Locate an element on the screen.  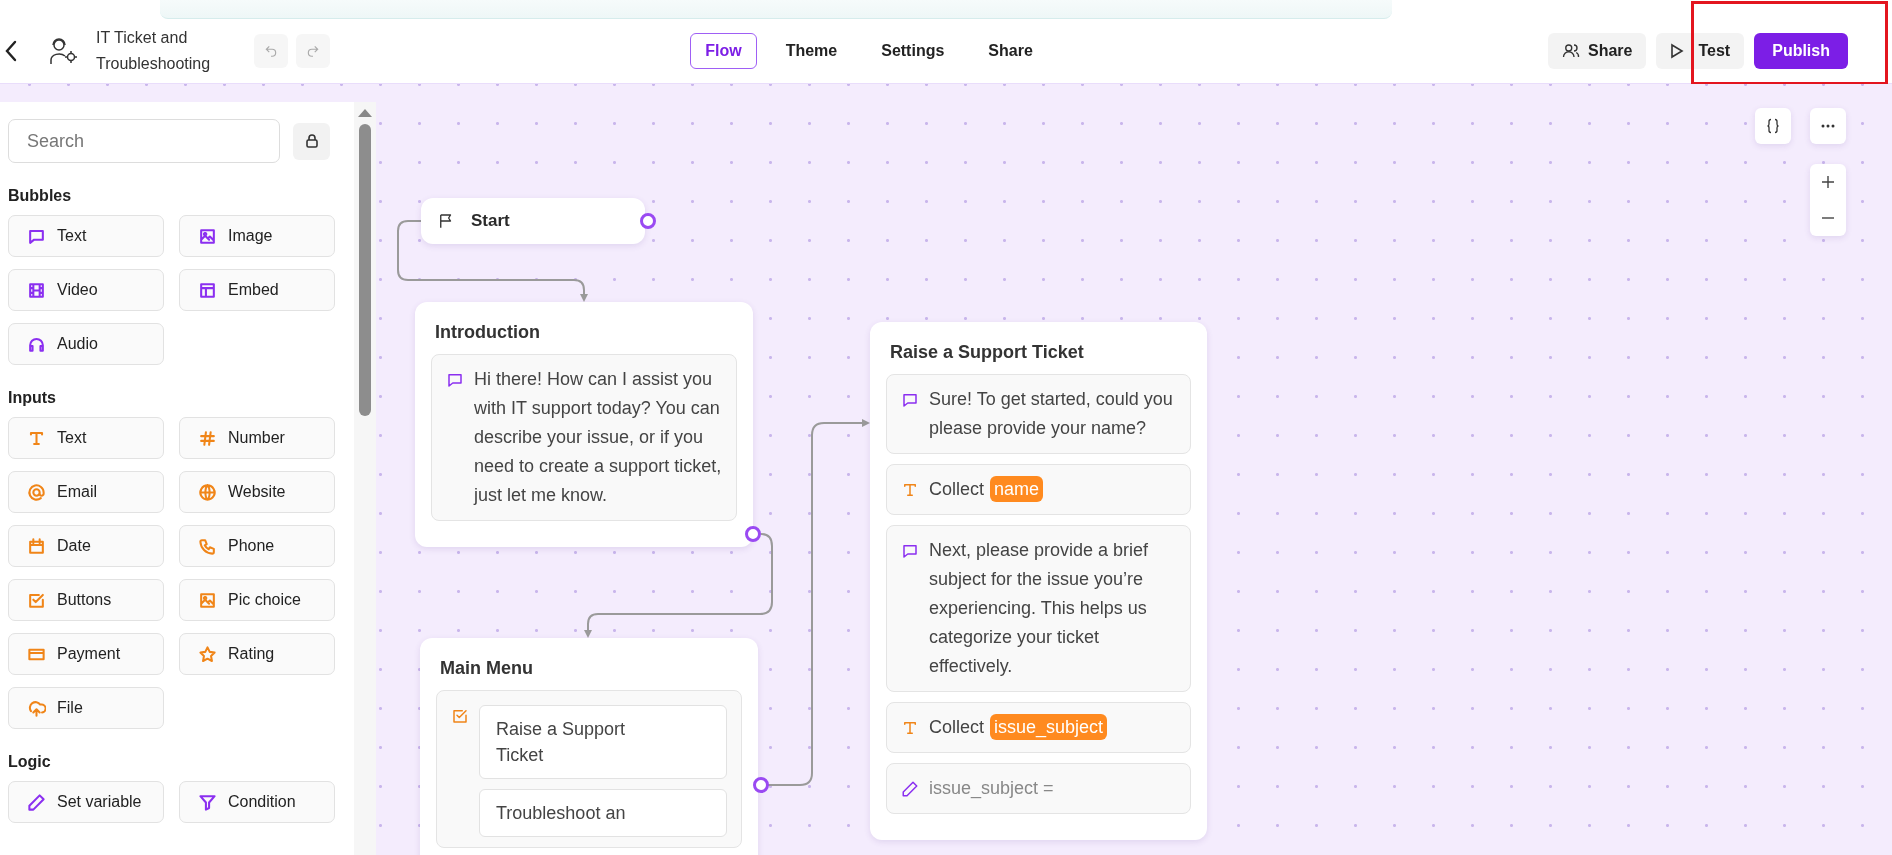
plus-icon is located at coordinates (1828, 182).